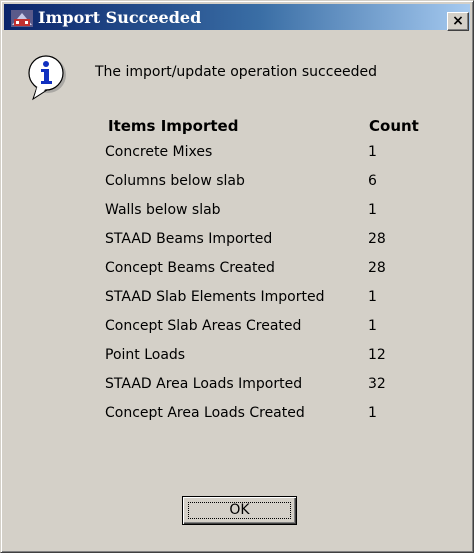 The image size is (474, 553). I want to click on row-item-name: STAAD Slab Elements Imported, so click(215, 297).